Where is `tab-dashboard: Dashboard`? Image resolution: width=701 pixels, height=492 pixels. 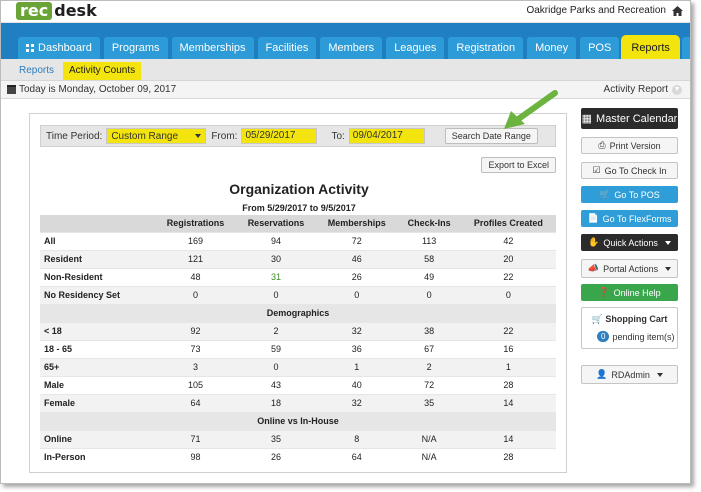
tab-dashboard: Dashboard is located at coordinates (59, 48).